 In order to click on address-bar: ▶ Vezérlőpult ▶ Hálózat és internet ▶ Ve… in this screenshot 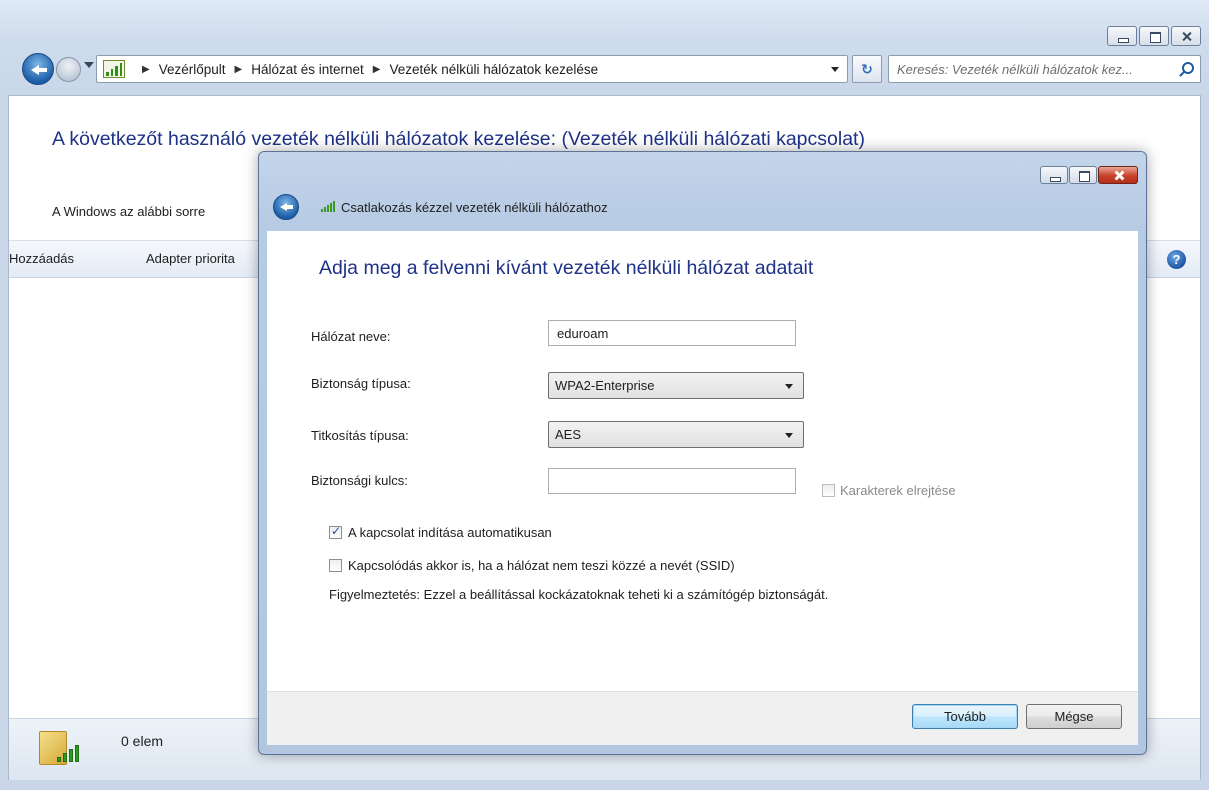, I will do `click(472, 69)`.